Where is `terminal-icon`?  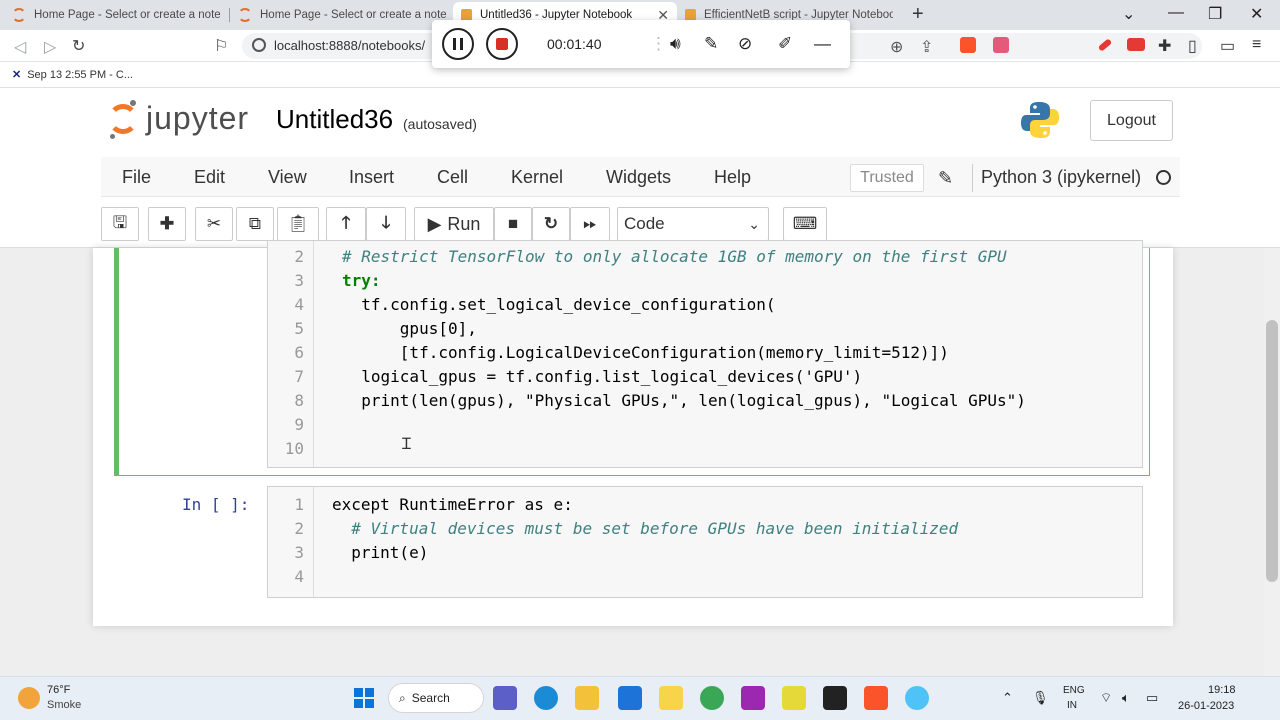 terminal-icon is located at coordinates (835, 698).